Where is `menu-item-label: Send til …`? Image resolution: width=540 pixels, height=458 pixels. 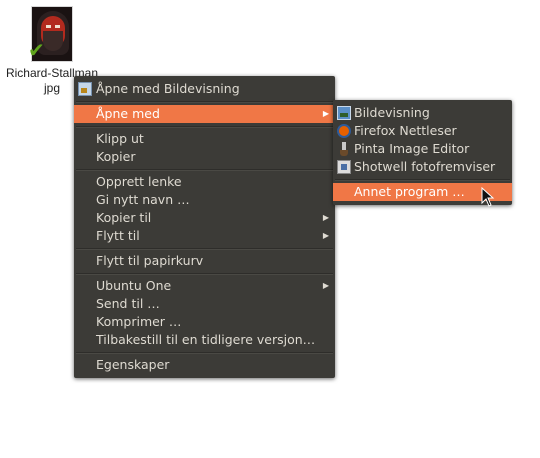 menu-item-label: Send til … is located at coordinates (128, 303).